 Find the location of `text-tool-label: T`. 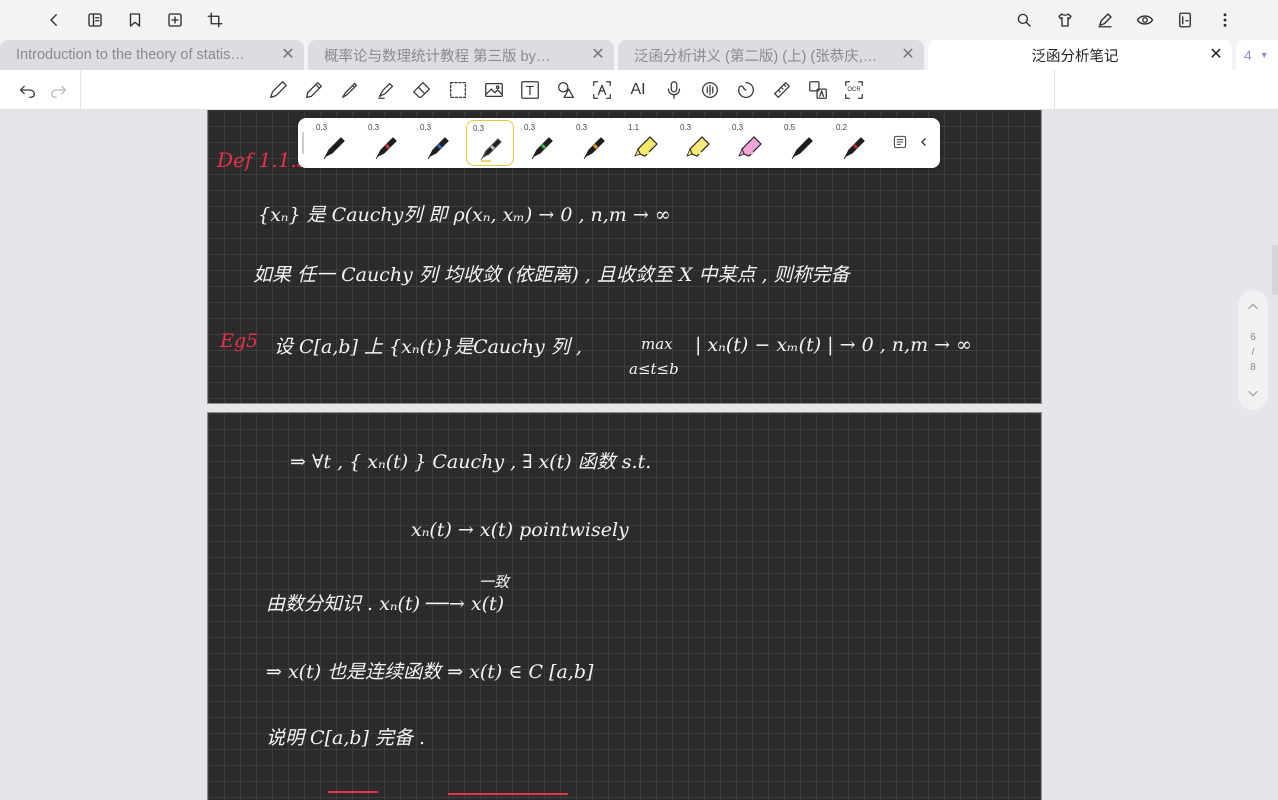

text-tool-label: T is located at coordinates (530, 90).